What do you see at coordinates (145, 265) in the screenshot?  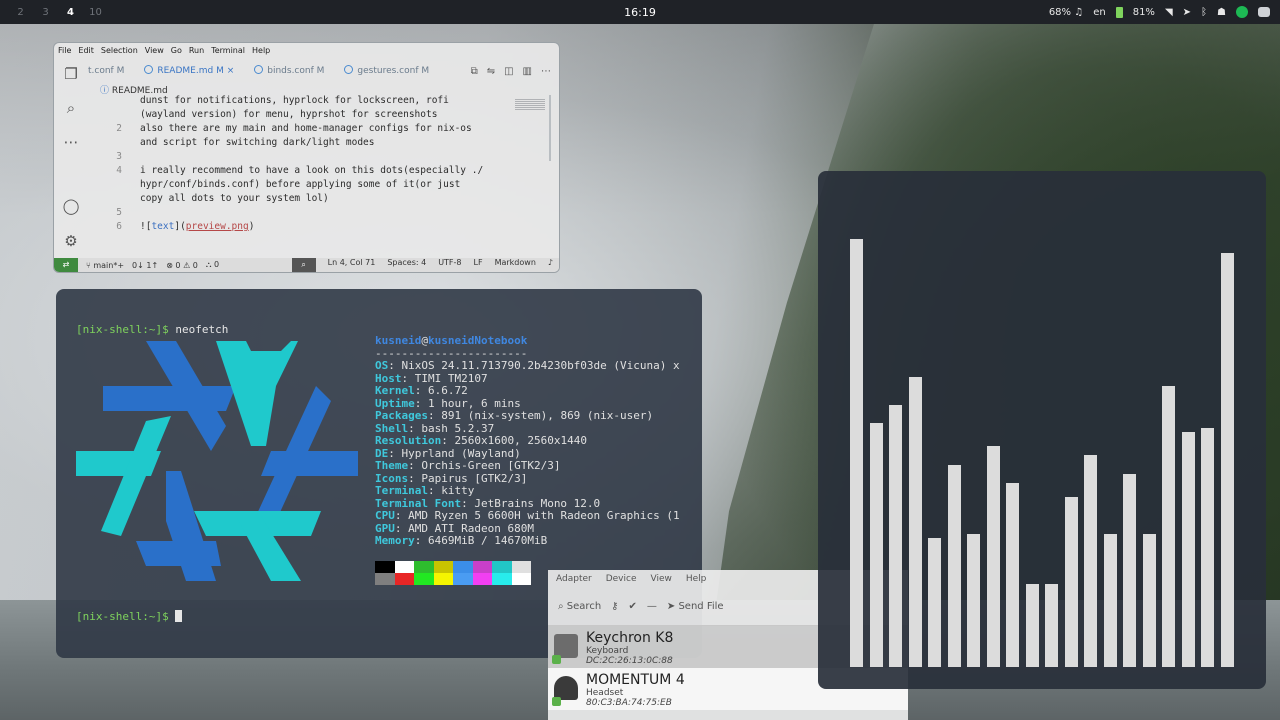 I see `sync-status: 0↓ 1↑` at bounding box center [145, 265].